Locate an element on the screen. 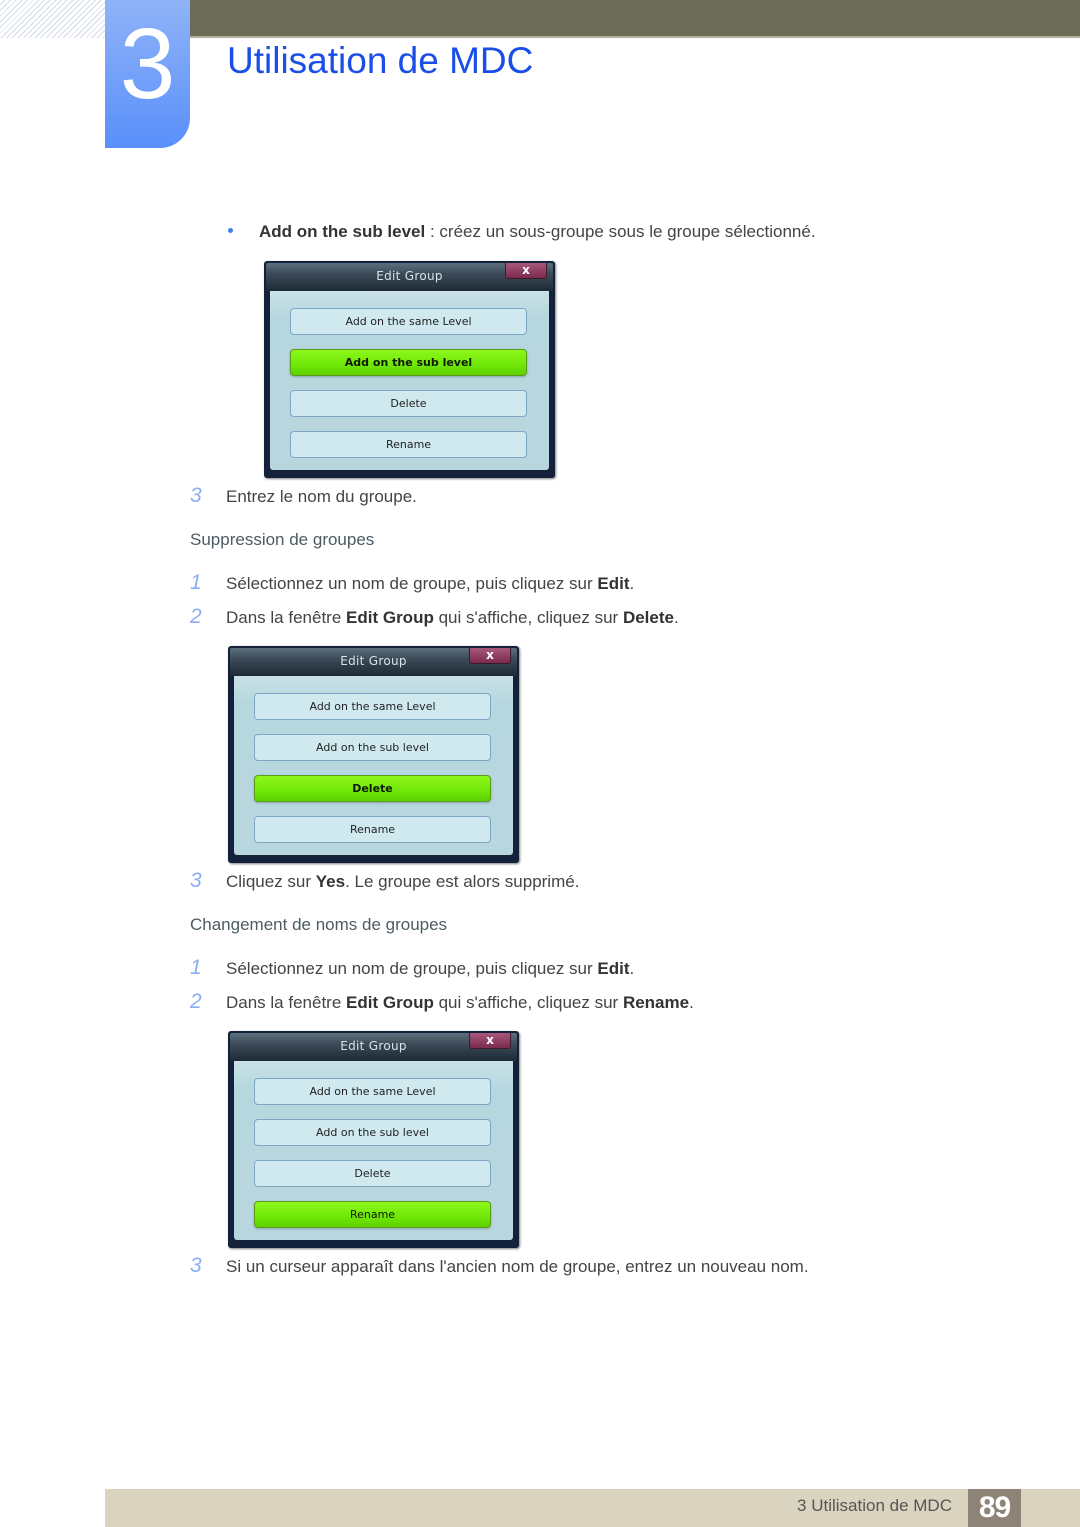 This screenshot has width=1080, height=1527. step-text: Cliquez sur is located at coordinates (271, 881).